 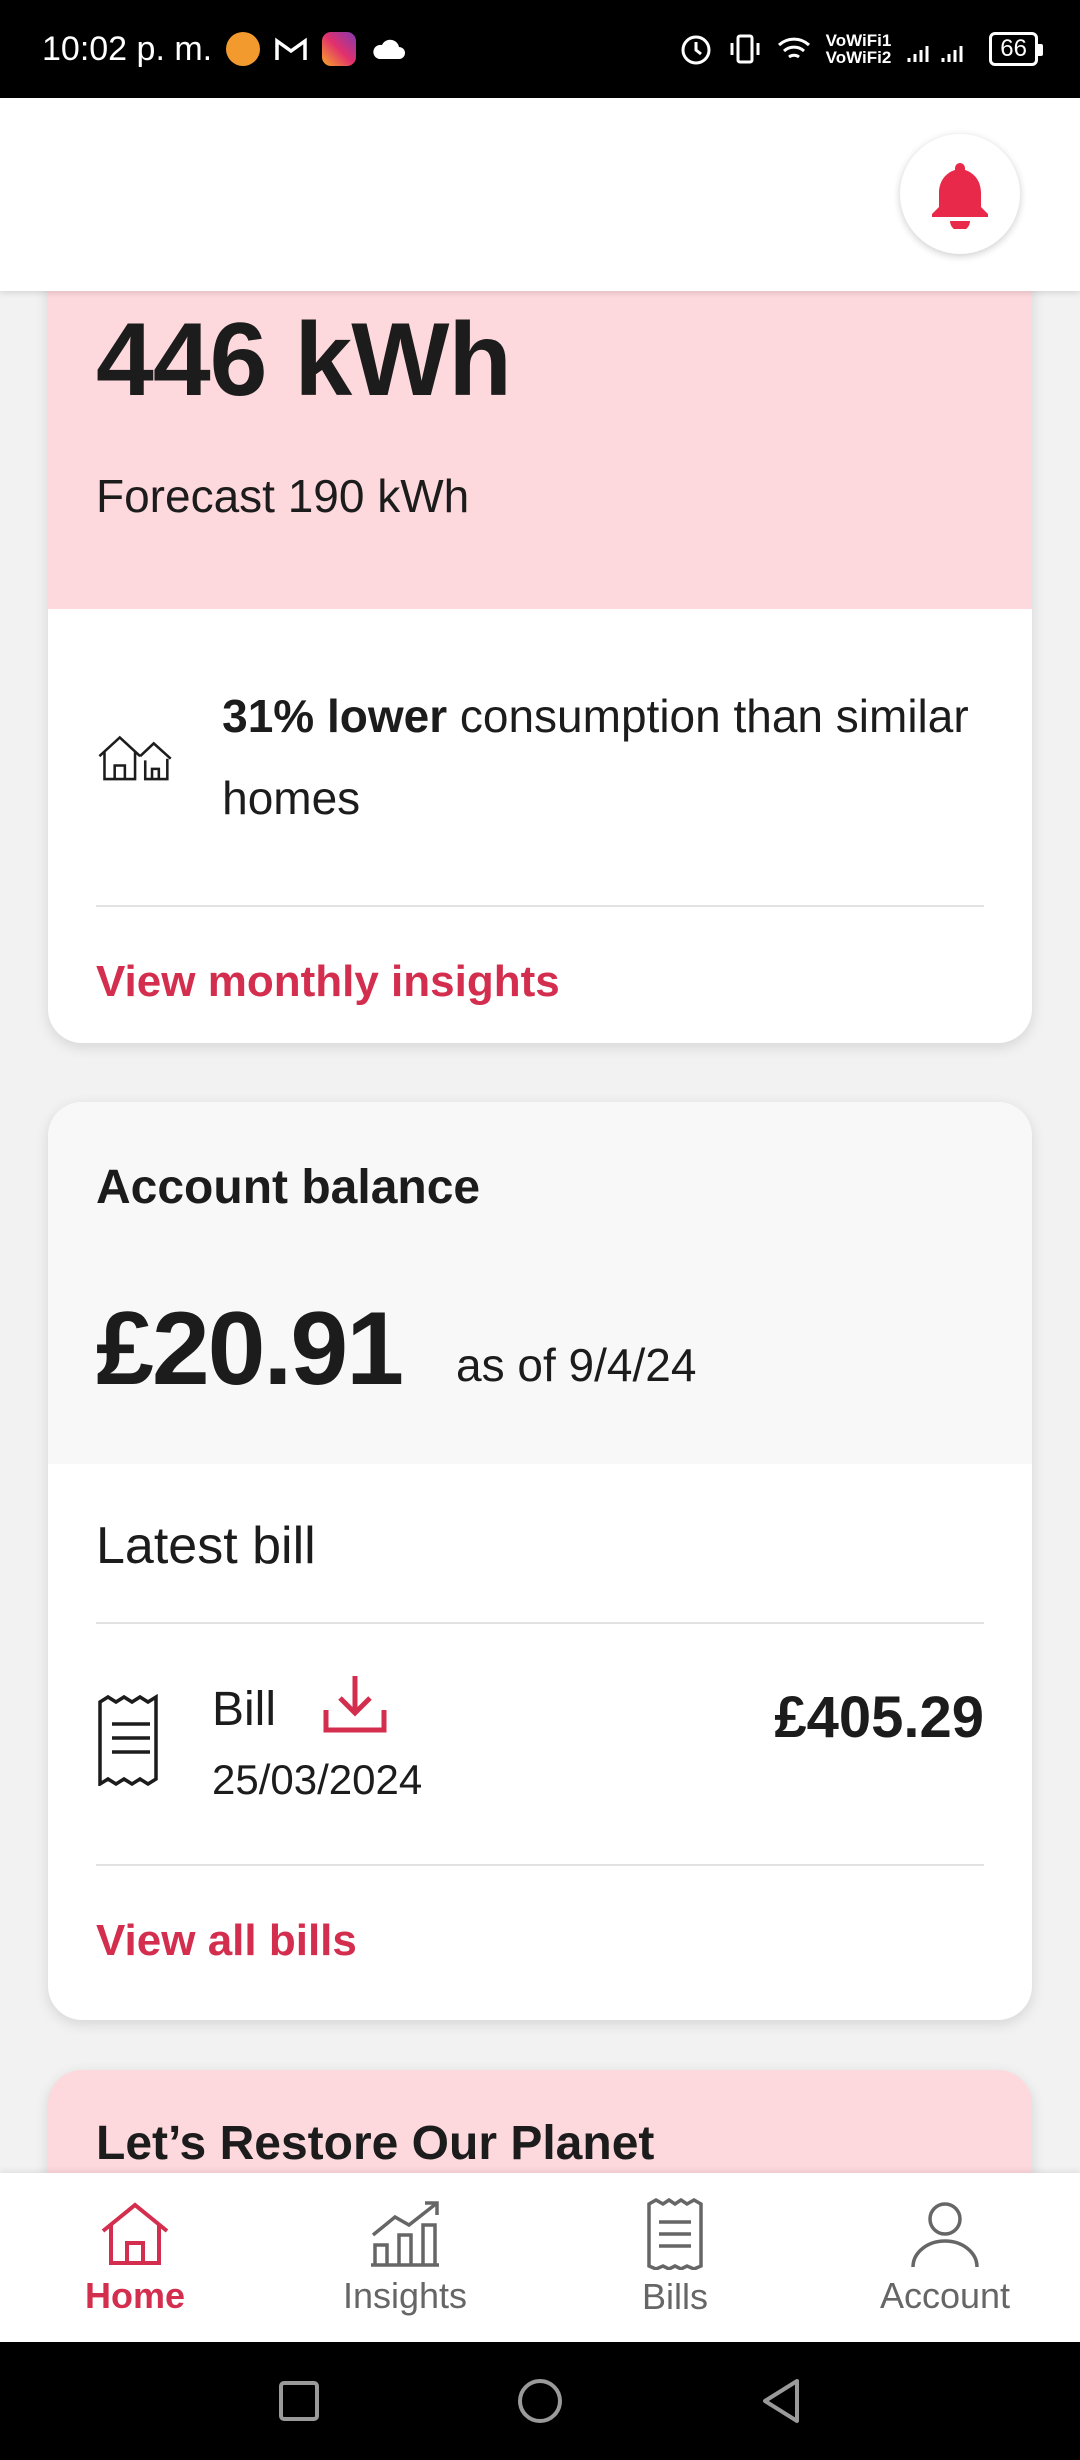 I want to click on usage-value: 446 kWh, so click(x=304, y=360).